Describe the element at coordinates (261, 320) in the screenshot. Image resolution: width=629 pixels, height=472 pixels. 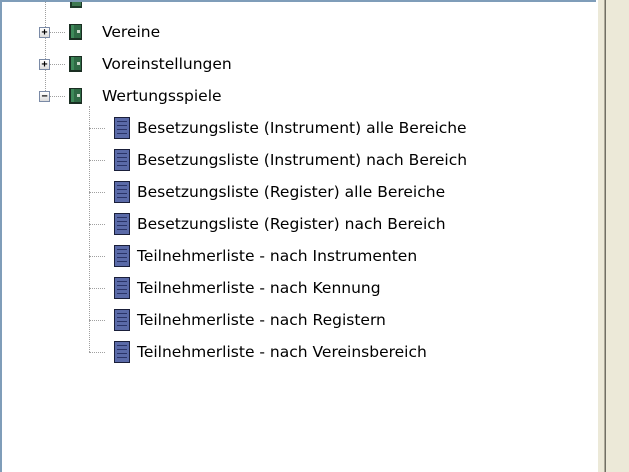
I see `tree-item-label: Teilnehmerliste - nach Registern` at that location.